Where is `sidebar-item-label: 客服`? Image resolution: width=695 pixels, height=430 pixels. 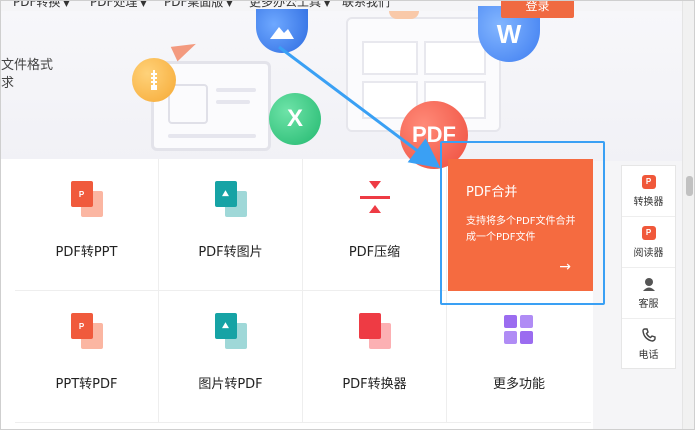 sidebar-item-label: 客服 is located at coordinates (648, 304).